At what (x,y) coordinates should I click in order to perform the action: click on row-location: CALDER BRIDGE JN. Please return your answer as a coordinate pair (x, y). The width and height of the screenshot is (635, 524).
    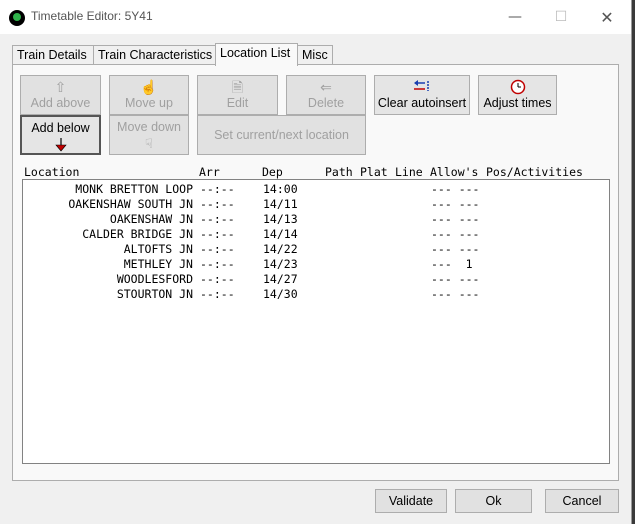
    Looking at the image, I should click on (137, 234).